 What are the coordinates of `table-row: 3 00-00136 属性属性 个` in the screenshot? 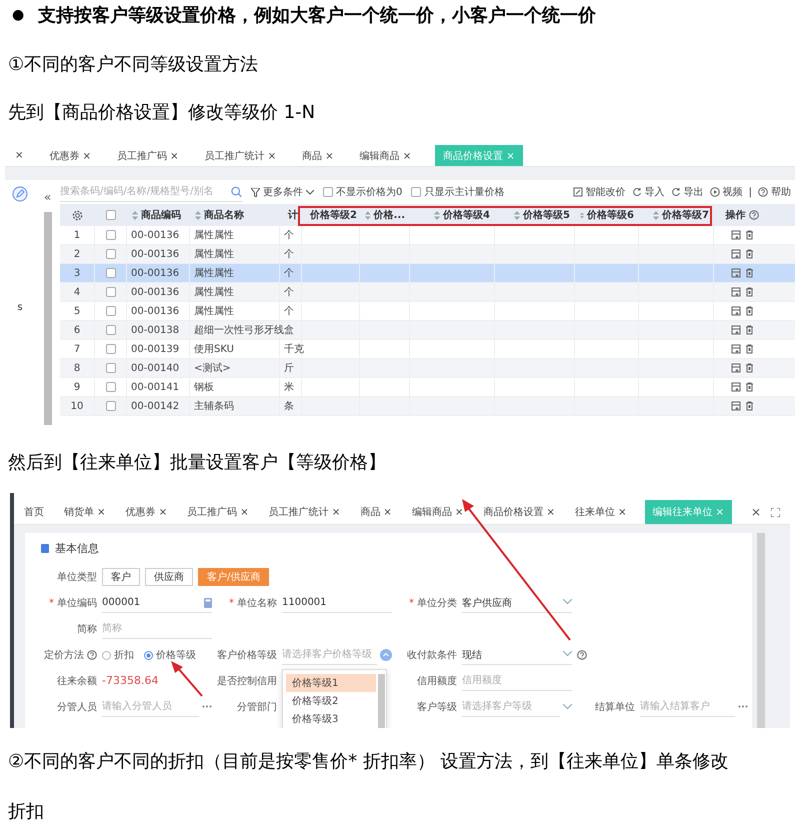 It's located at (427, 273).